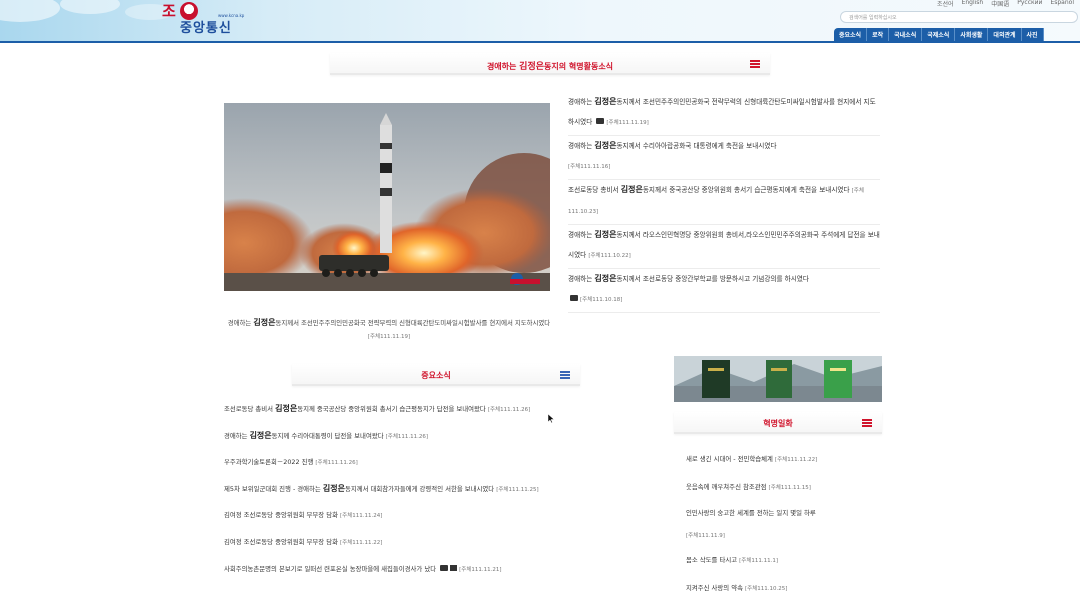 The image size is (1080, 598). I want to click on item-text: 몸소 삭도를 타시고, so click(712, 560).